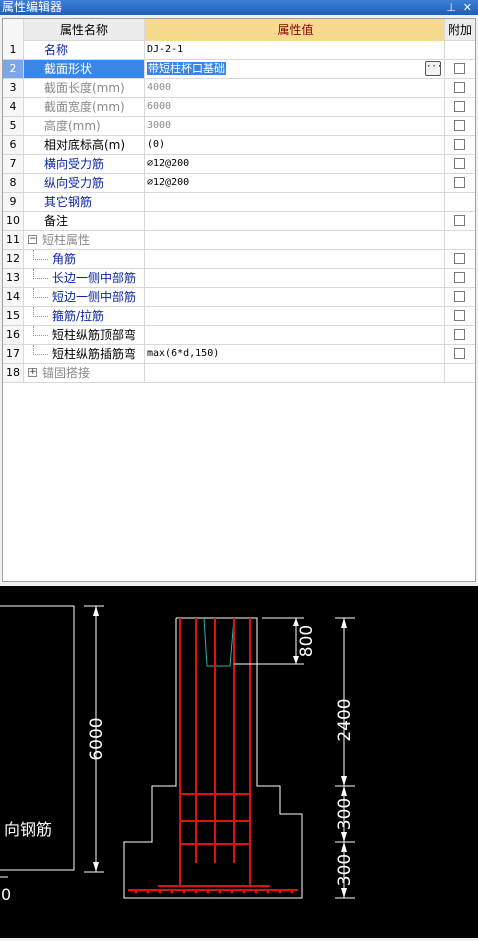 The image size is (478, 941). I want to click on property-name-cell: 名称, so click(84, 50).